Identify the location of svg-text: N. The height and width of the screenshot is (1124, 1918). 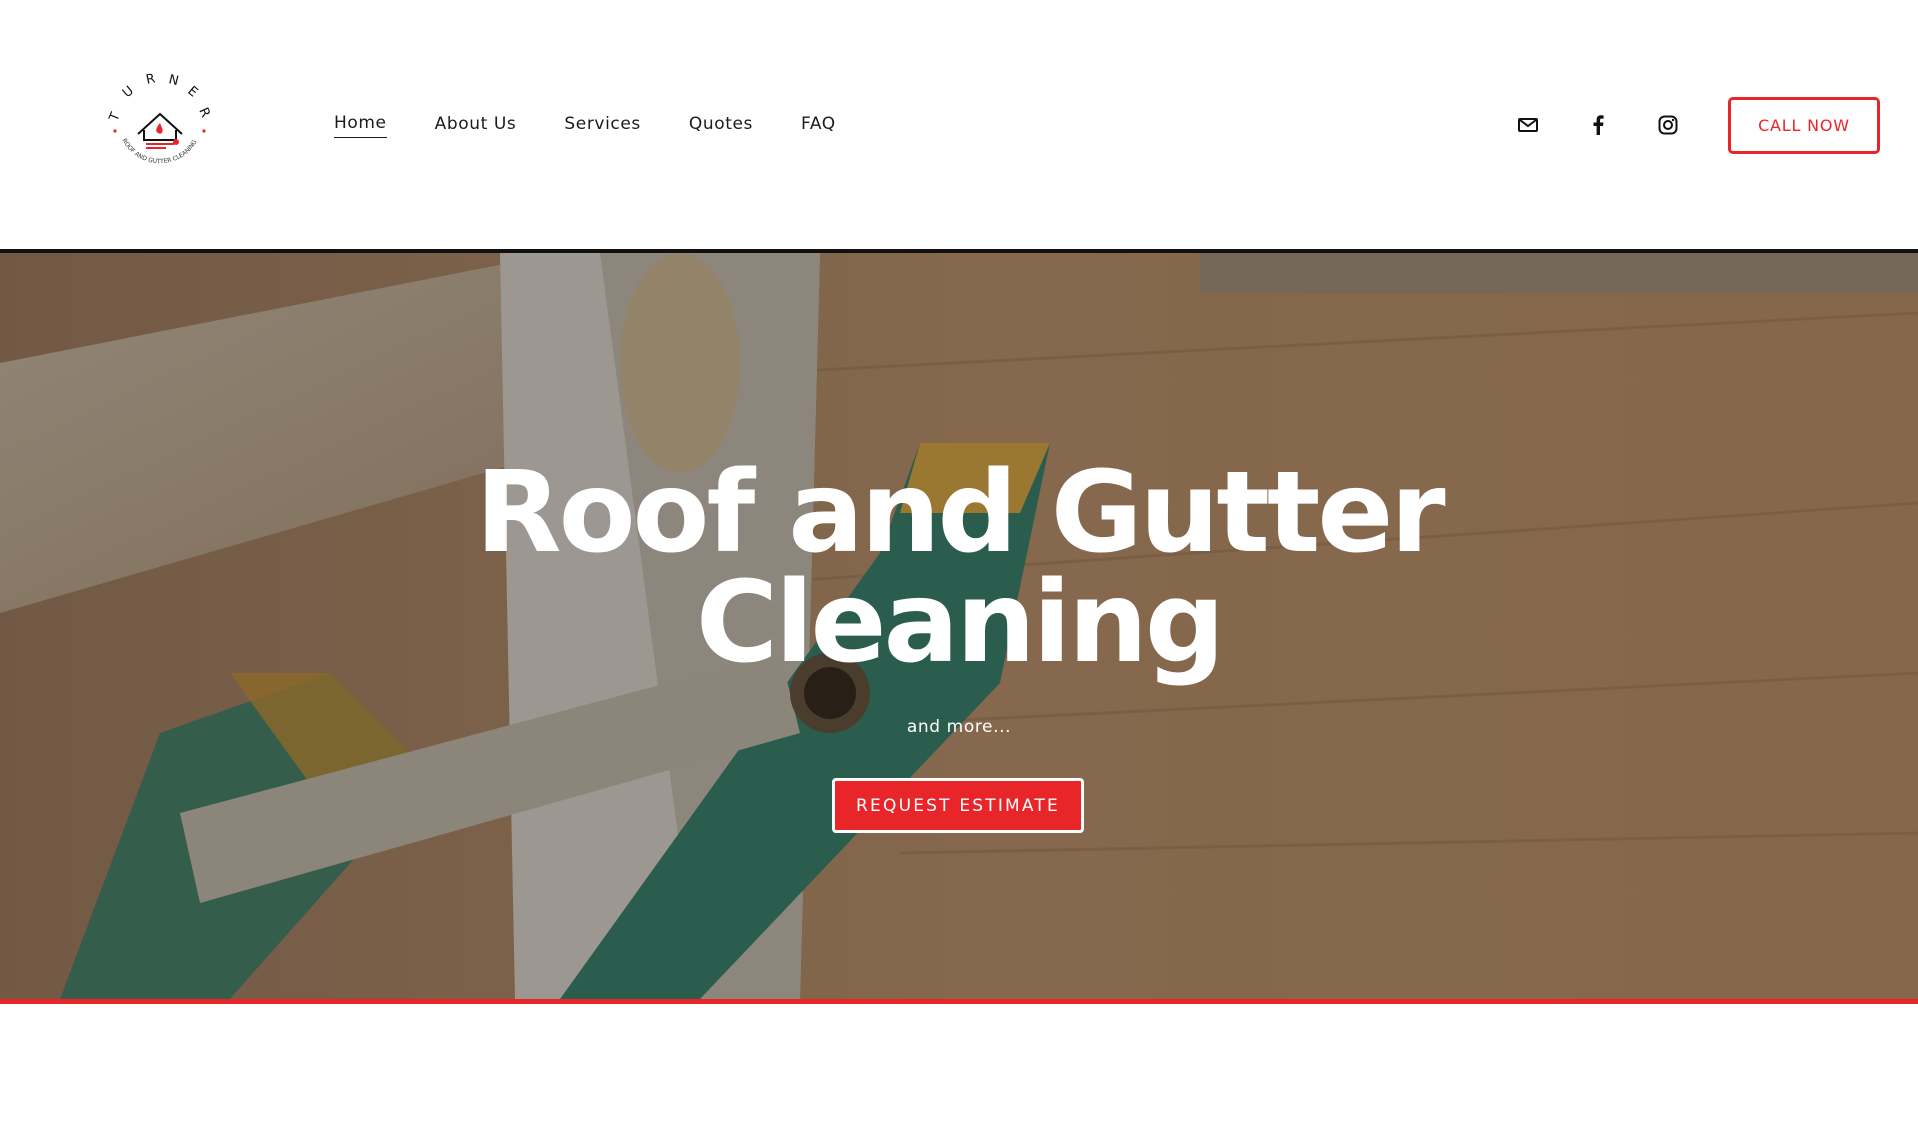
(173, 80).